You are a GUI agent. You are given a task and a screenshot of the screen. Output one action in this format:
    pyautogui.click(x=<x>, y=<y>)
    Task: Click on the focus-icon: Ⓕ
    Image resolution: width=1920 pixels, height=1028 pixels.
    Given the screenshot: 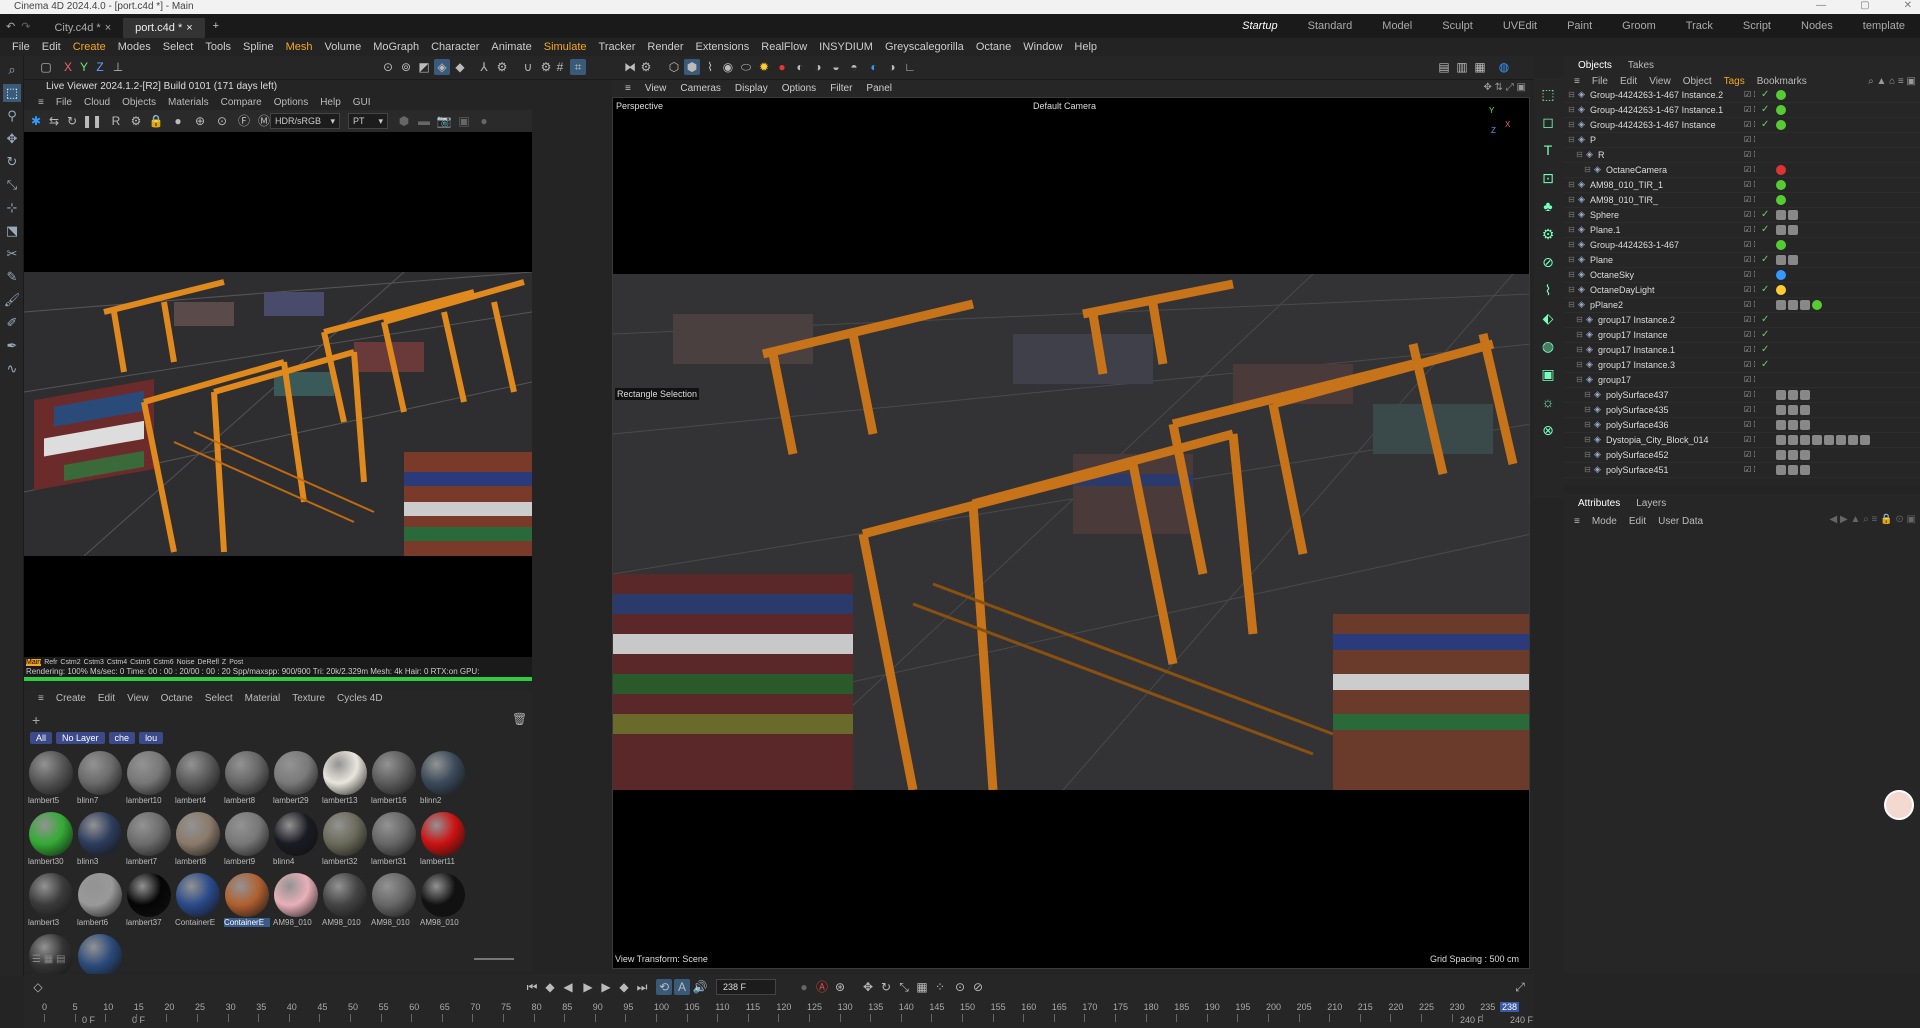 What is the action you would take?
    pyautogui.click(x=244, y=121)
    